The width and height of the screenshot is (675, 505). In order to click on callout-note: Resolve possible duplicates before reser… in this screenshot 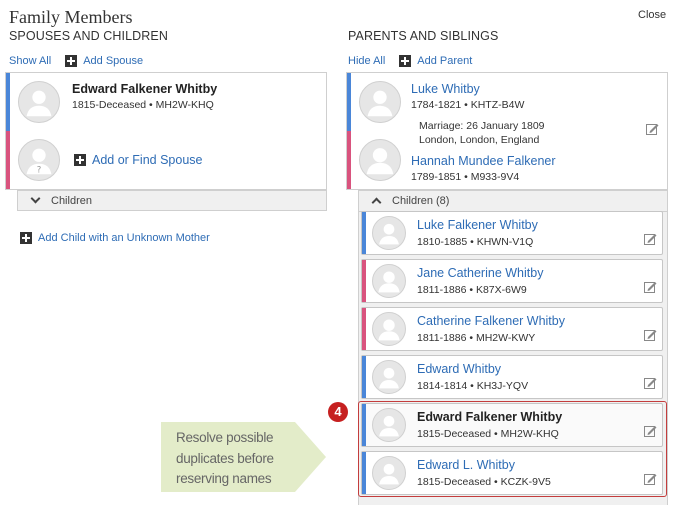, I will do `click(243, 457)`.